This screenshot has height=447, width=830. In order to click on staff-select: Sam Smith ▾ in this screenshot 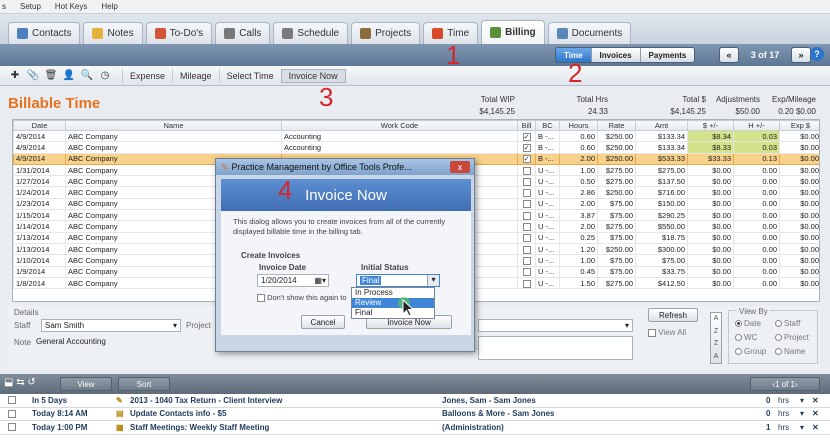, I will do `click(111, 325)`.